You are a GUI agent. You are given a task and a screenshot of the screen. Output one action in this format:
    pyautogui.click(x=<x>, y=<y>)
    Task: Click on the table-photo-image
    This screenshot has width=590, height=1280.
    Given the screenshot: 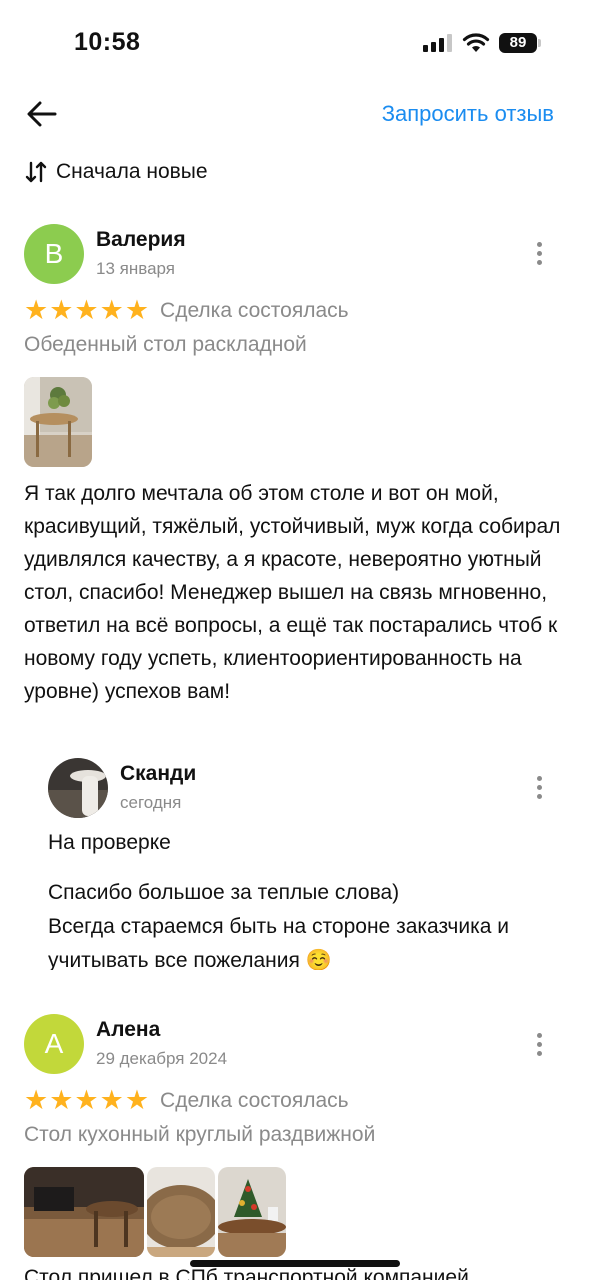 What is the action you would take?
    pyautogui.click(x=58, y=422)
    